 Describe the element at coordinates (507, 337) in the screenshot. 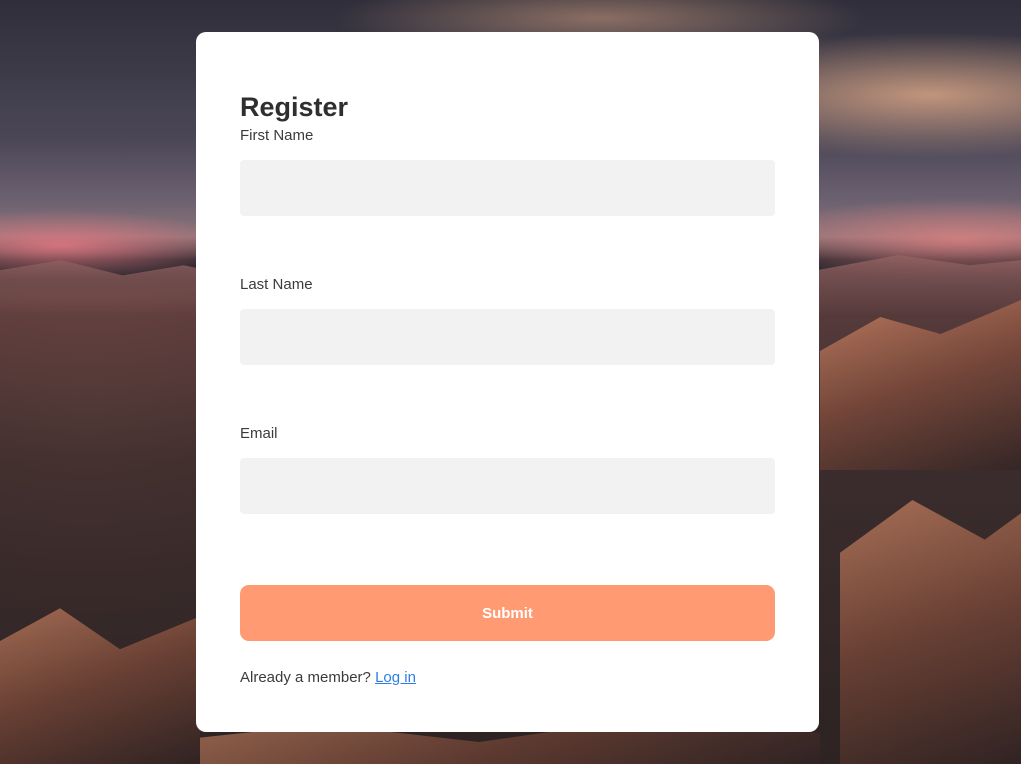

I see `last-name-input` at that location.